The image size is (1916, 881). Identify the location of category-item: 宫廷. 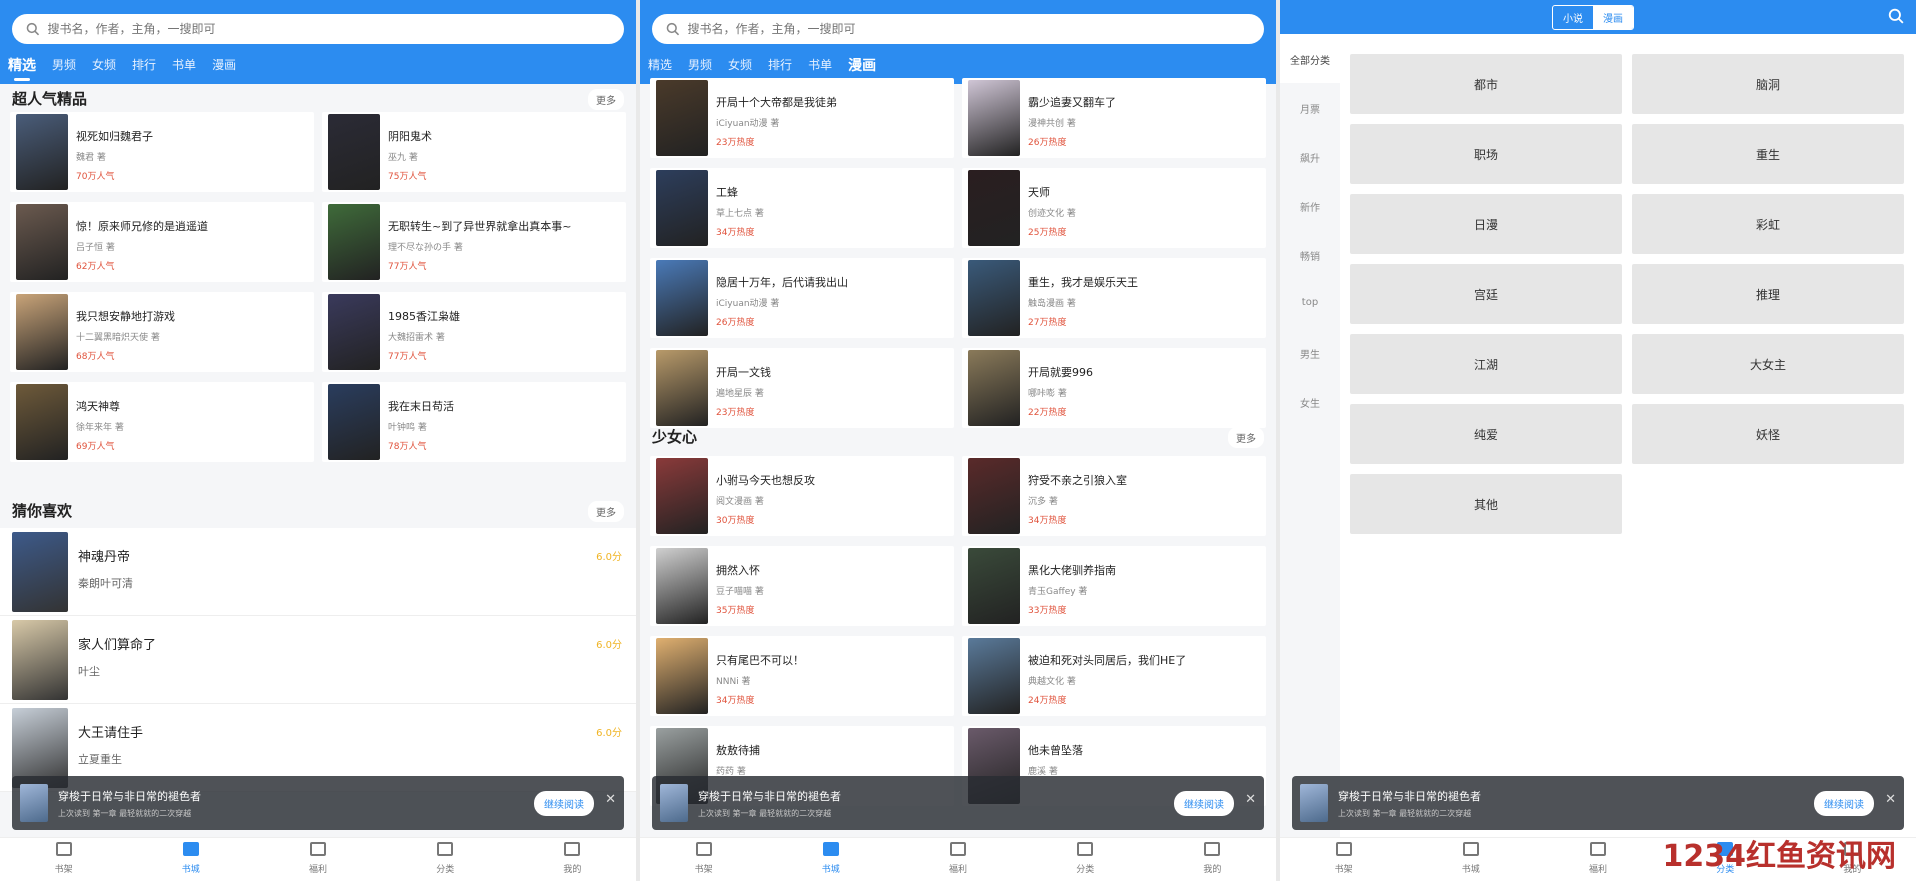
(1486, 294).